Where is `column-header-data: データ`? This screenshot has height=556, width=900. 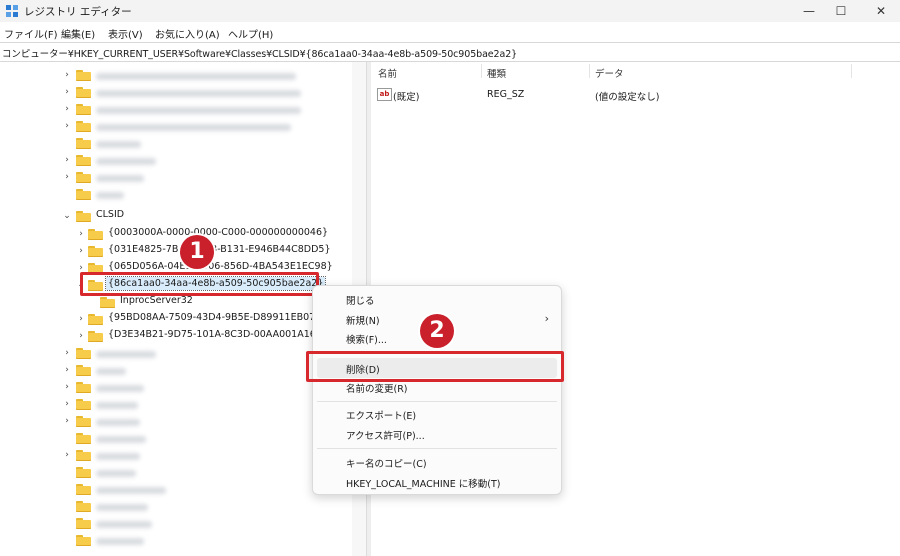
column-header-data: データ is located at coordinates (609, 73).